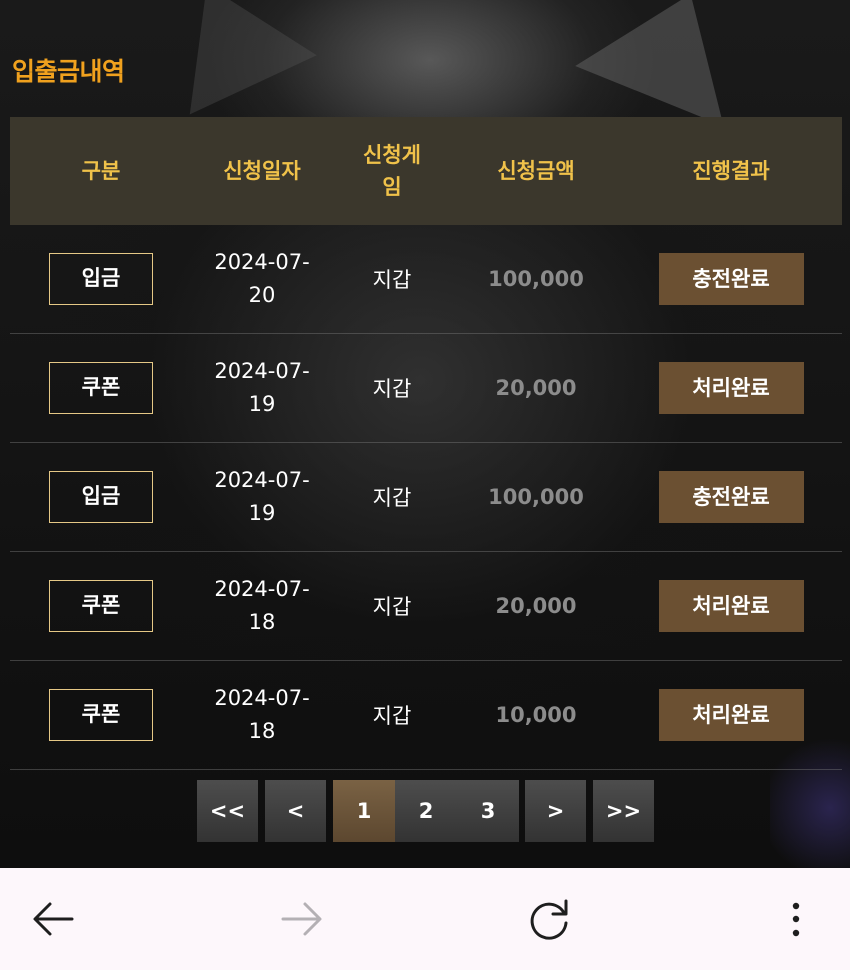  I want to click on table-header: 구분 신청일자 신청게 임 신청금액 진행결과, so click(426, 171).